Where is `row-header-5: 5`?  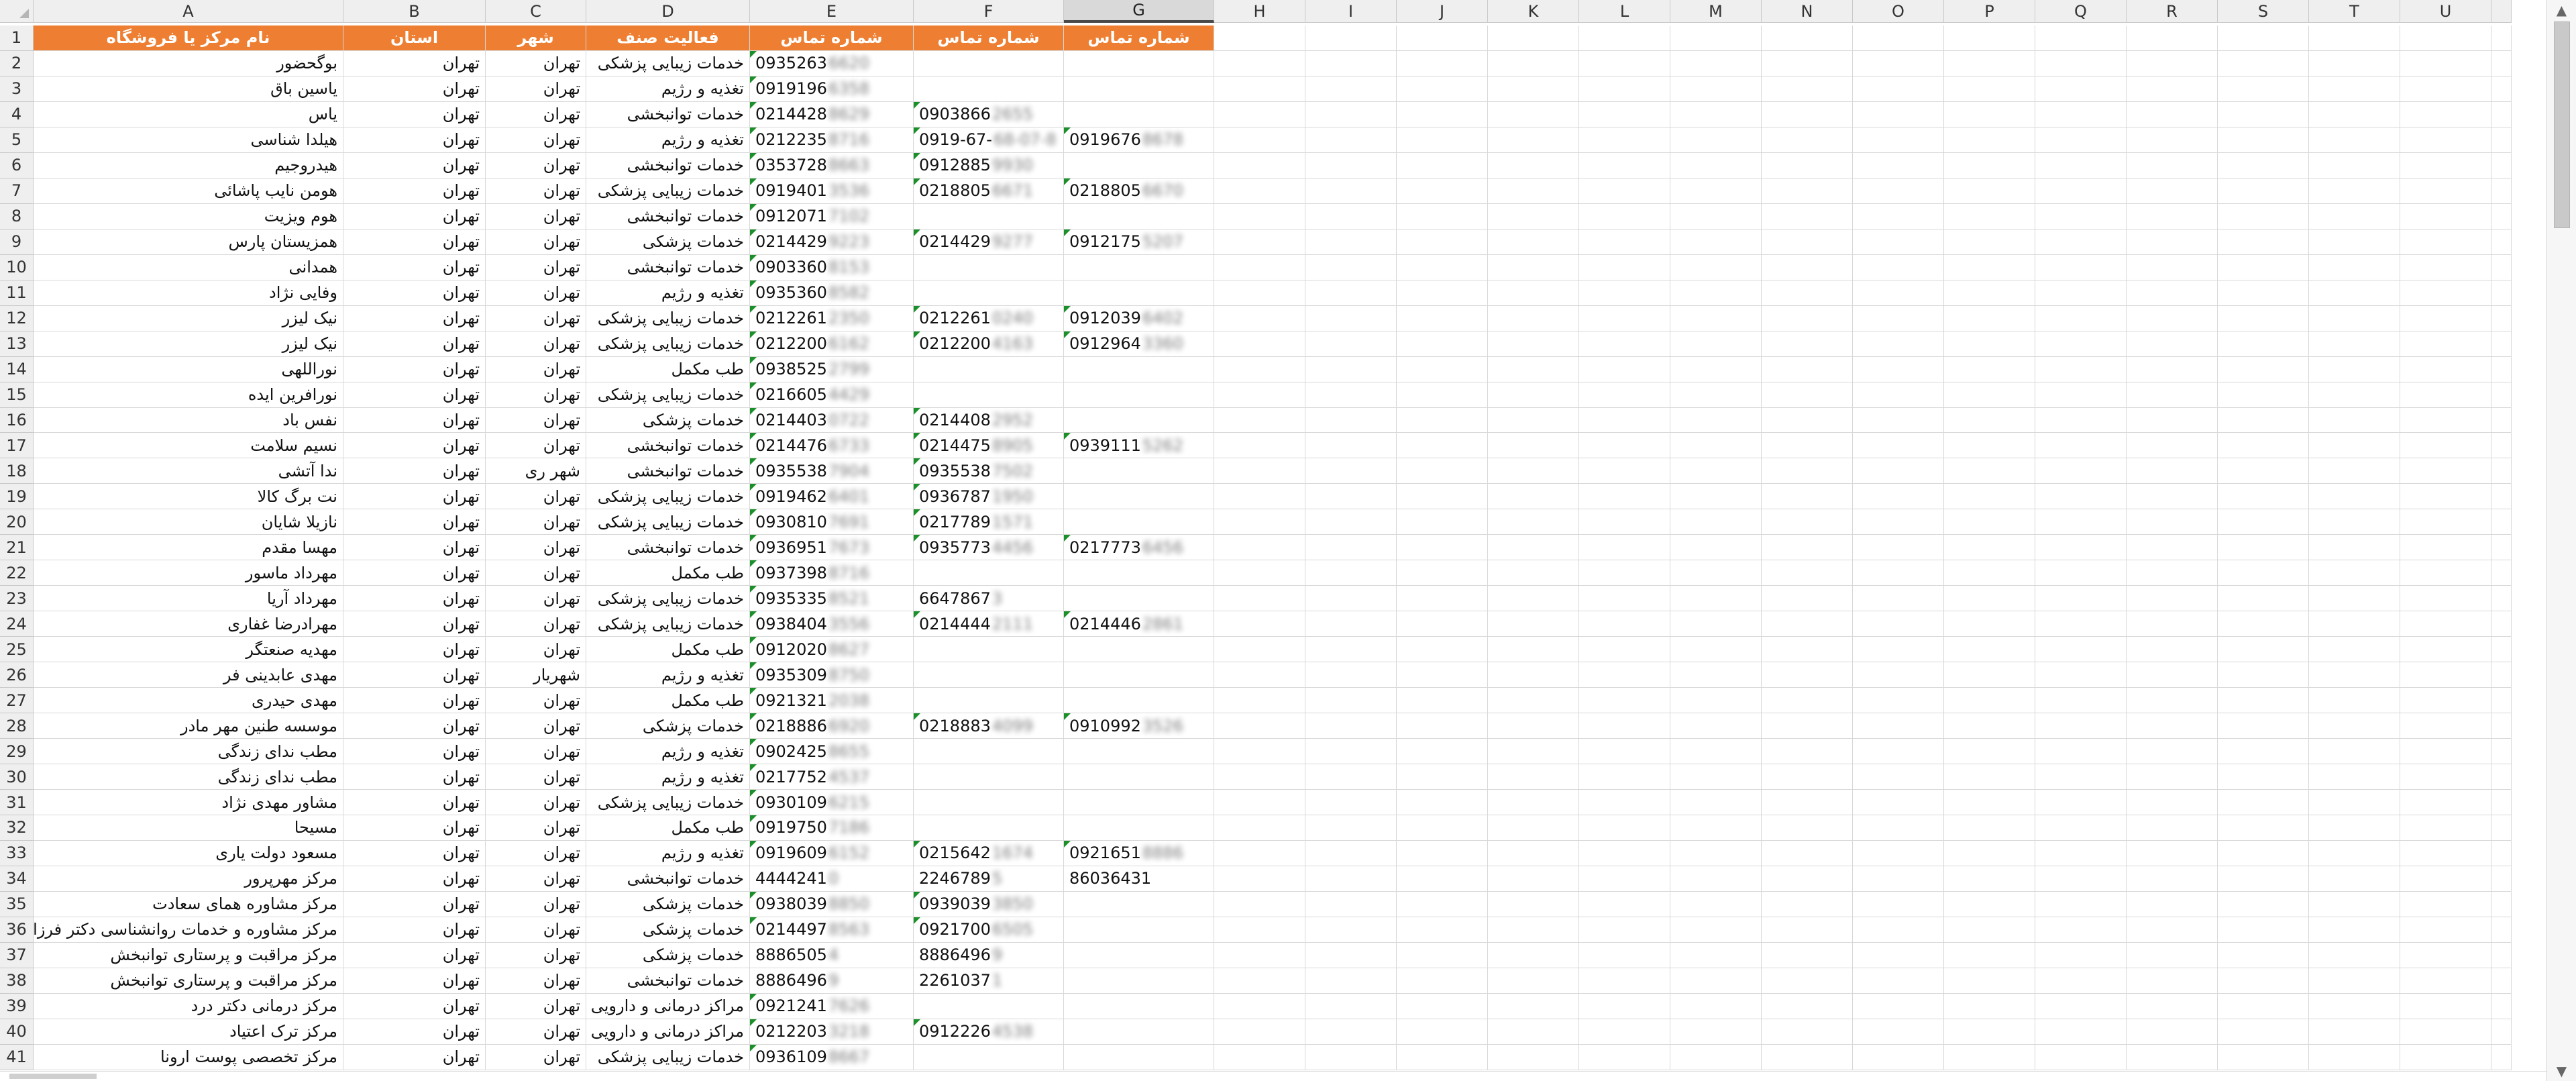 row-header-5: 5 is located at coordinates (17, 140).